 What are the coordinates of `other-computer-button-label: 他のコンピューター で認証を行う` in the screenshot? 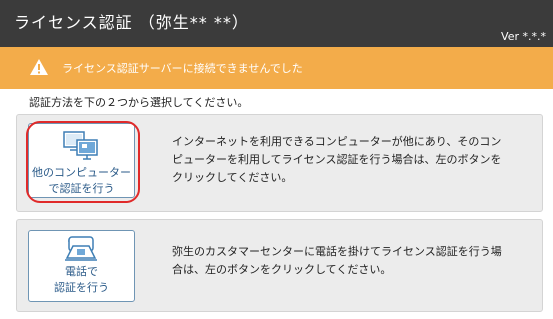 It's located at (81, 181).